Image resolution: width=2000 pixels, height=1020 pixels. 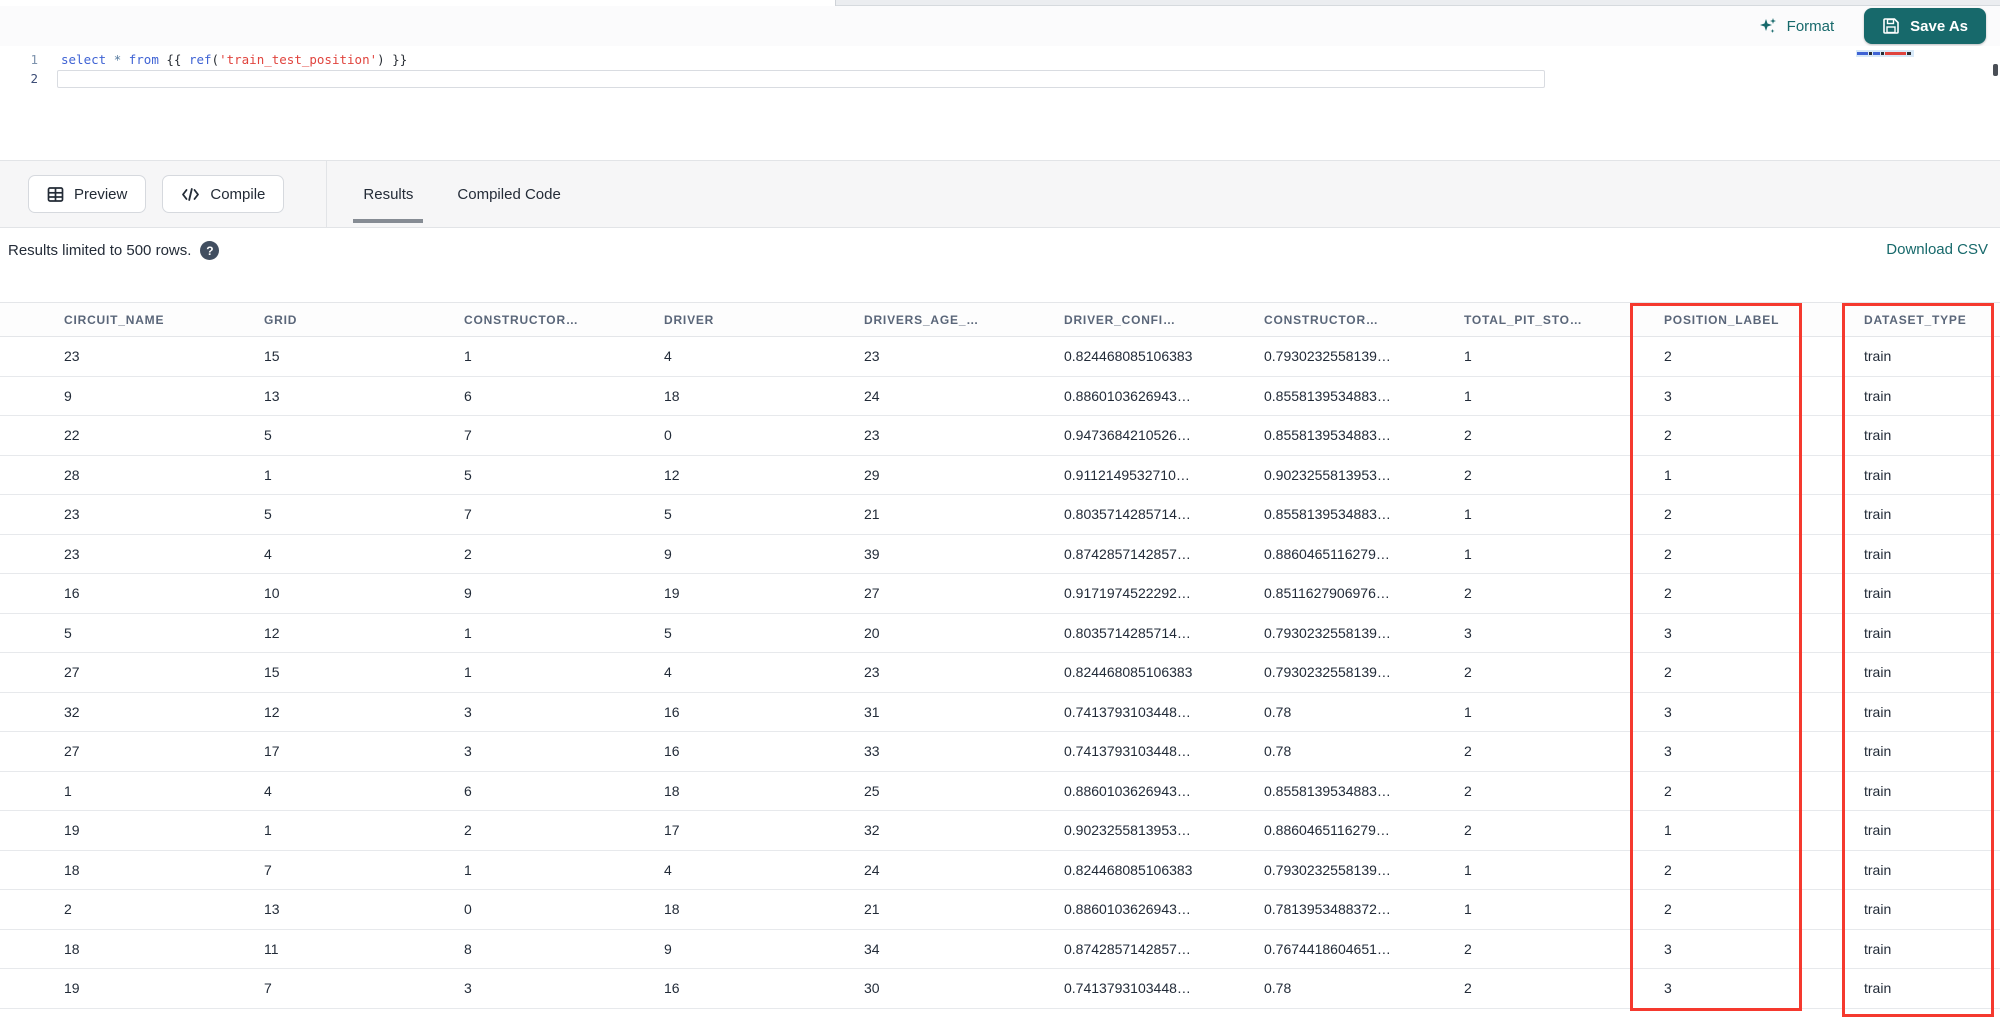 What do you see at coordinates (700, 320) in the screenshot?
I see `column-header-driver: DRIVER` at bounding box center [700, 320].